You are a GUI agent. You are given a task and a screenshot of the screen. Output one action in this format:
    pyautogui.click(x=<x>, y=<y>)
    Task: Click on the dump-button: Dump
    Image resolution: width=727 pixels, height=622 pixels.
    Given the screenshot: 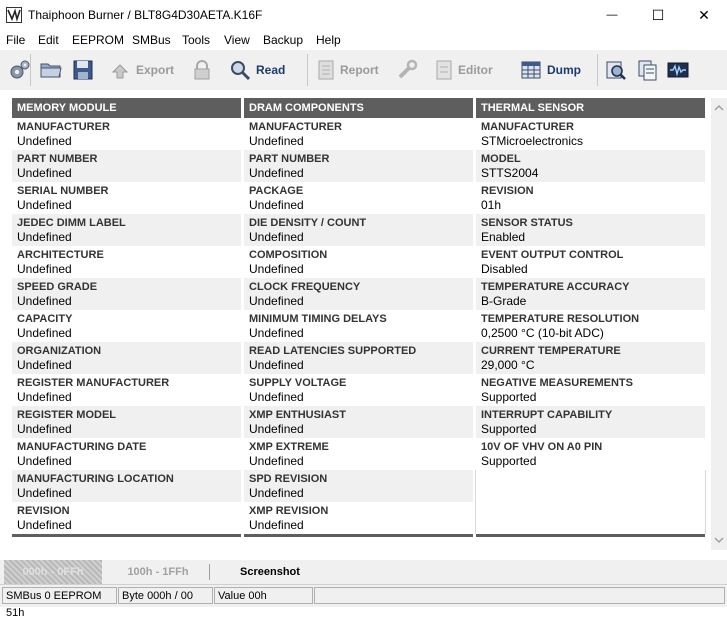 What is the action you would take?
    pyautogui.click(x=550, y=70)
    